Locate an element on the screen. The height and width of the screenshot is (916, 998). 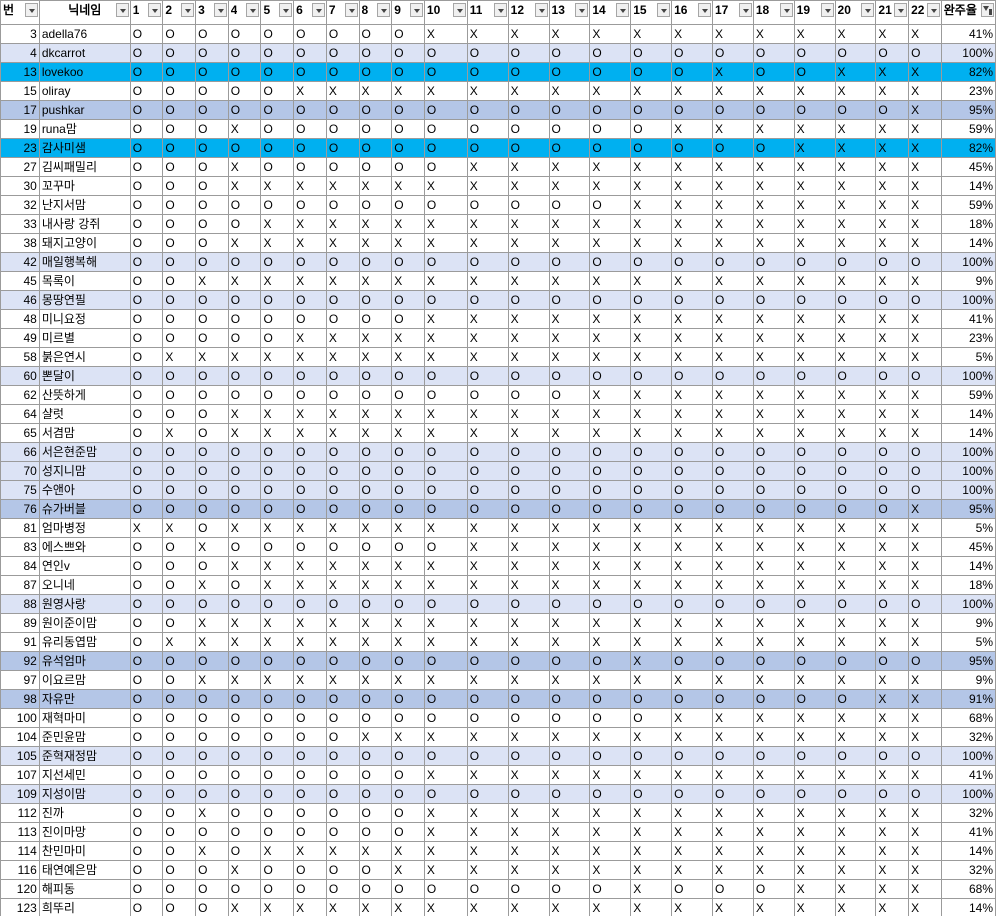
filter-applied-icon is located at coordinates (987, 10).